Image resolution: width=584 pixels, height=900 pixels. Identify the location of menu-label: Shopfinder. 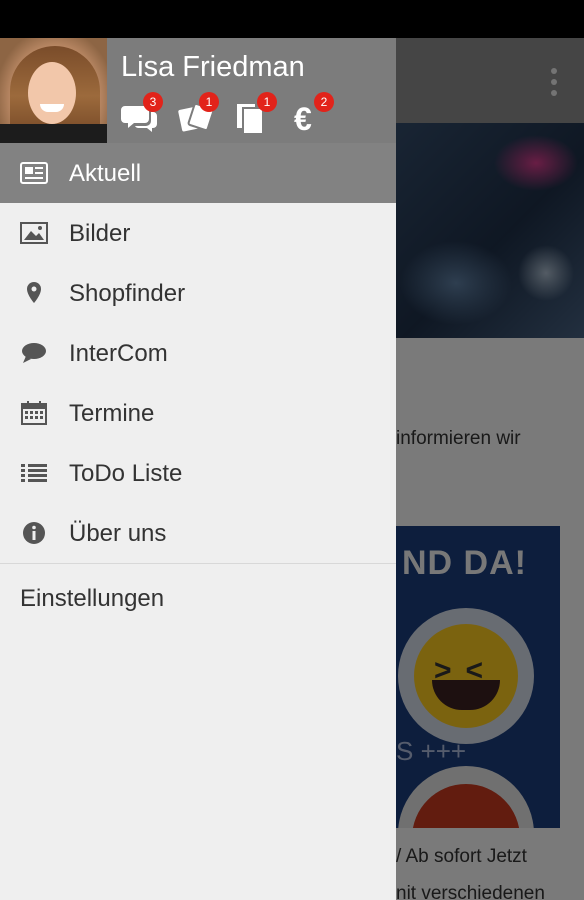
(127, 293).